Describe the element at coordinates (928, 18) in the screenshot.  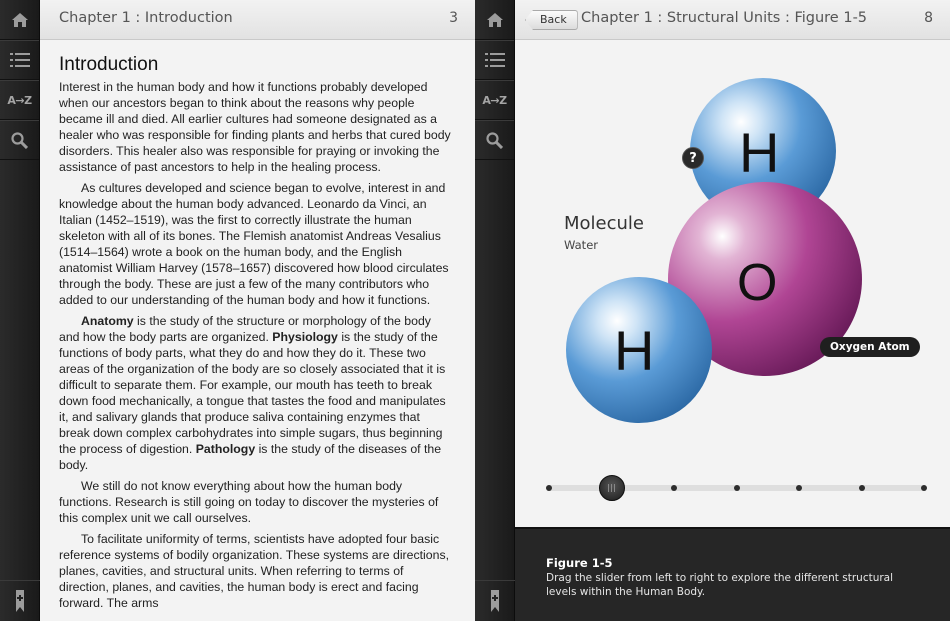
I see `page-number: 8` at that location.